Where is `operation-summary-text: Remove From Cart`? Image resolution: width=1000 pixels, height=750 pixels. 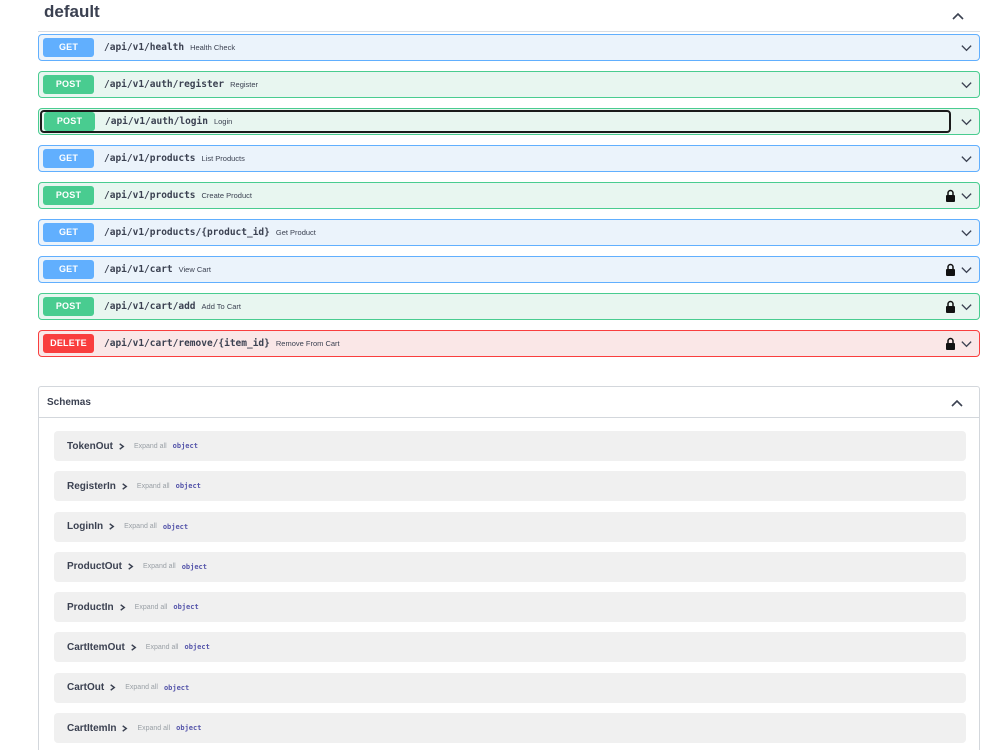
operation-summary-text: Remove From Cart is located at coordinates (307, 343).